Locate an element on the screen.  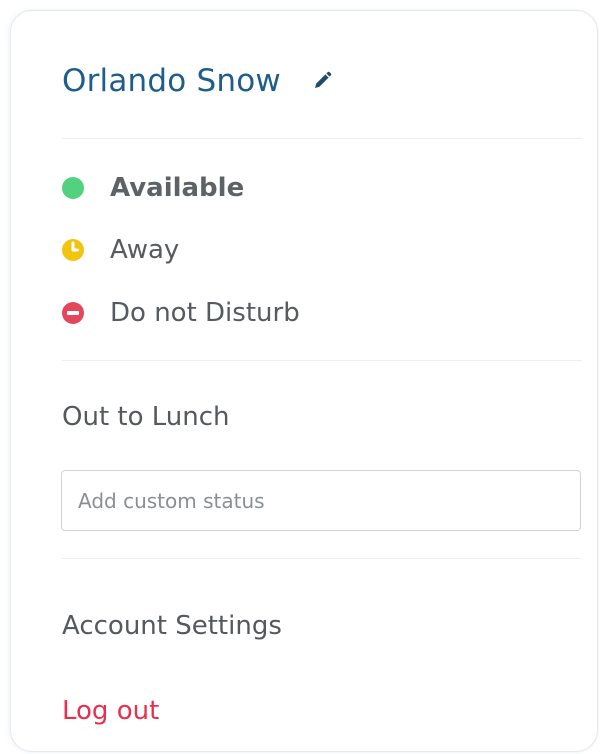
profile-header: Orlando Snow is located at coordinates (197, 81).